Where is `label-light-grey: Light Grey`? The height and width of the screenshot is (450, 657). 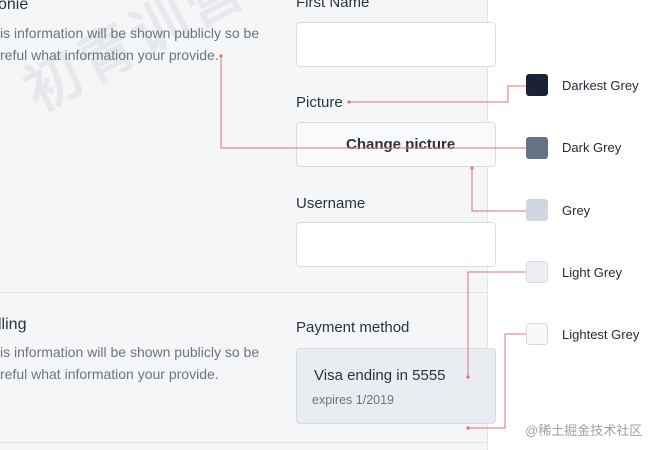 label-light-grey: Light Grey is located at coordinates (592, 272).